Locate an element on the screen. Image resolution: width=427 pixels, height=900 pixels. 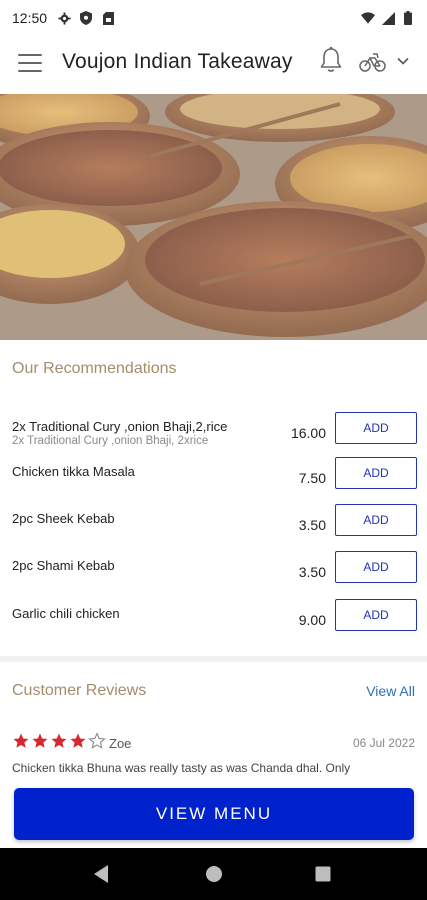
system-nav-bar is located at coordinates (213, 874).